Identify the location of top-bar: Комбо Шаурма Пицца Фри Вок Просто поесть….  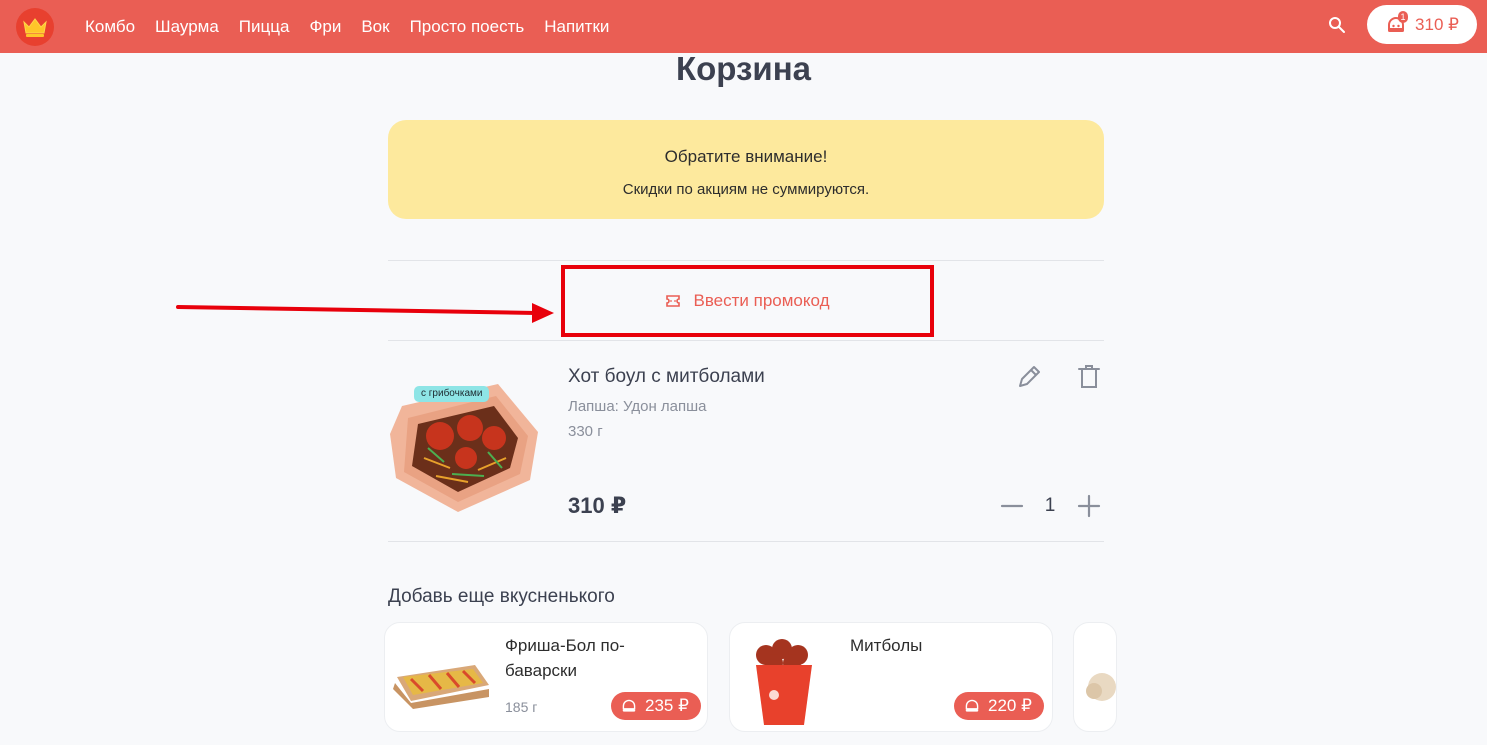
(743, 26).